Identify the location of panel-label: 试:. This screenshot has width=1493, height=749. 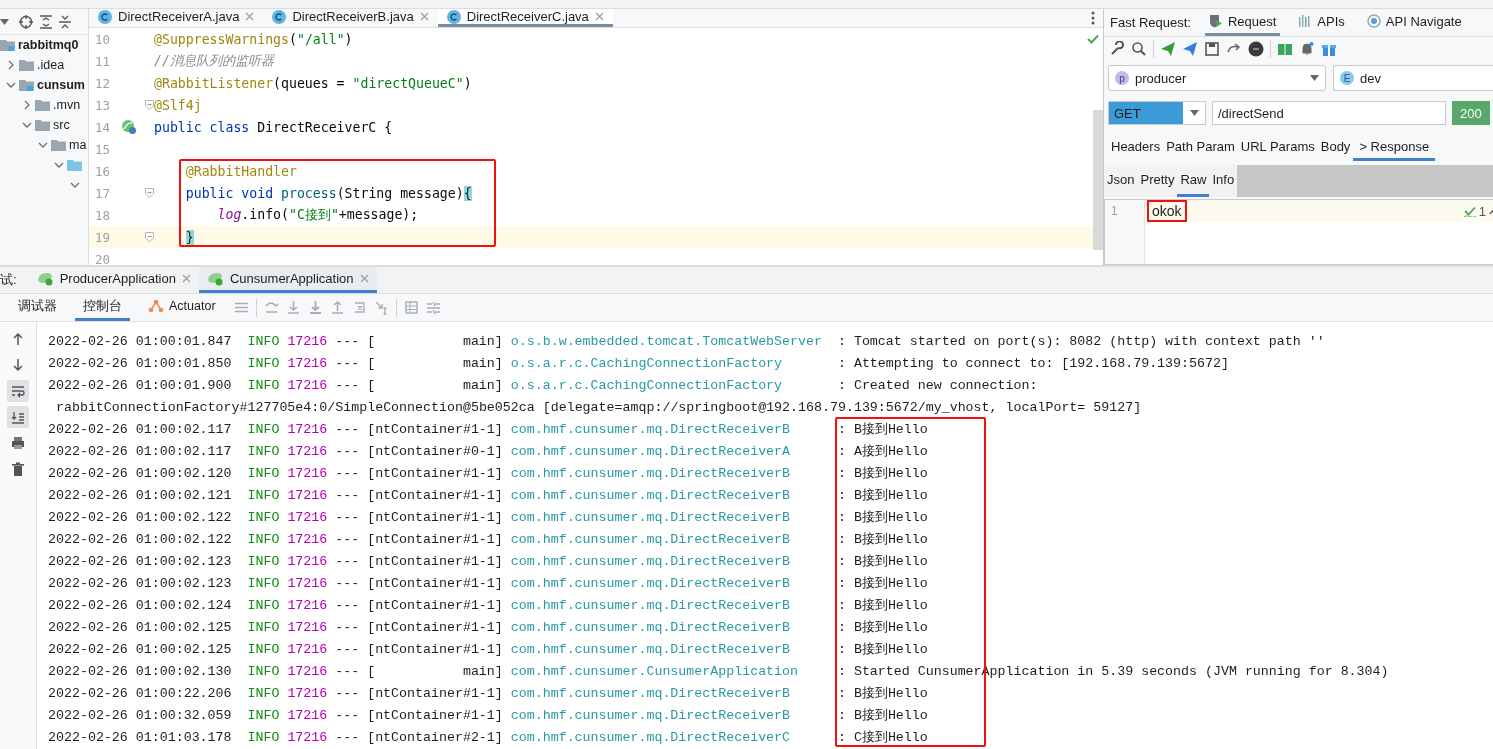
(9, 280).